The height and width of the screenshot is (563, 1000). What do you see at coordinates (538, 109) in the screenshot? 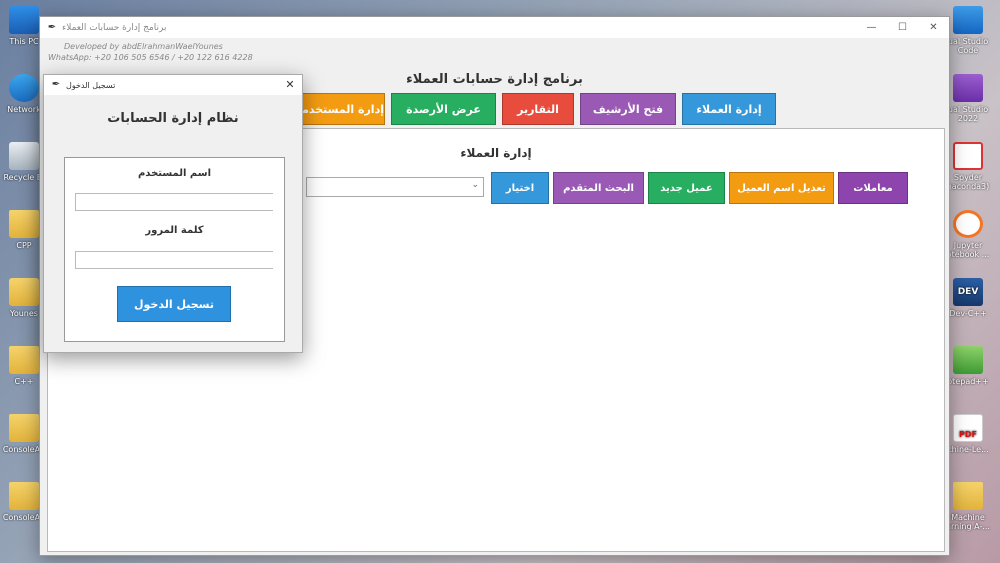
I see `reports-button: التقارير` at bounding box center [538, 109].